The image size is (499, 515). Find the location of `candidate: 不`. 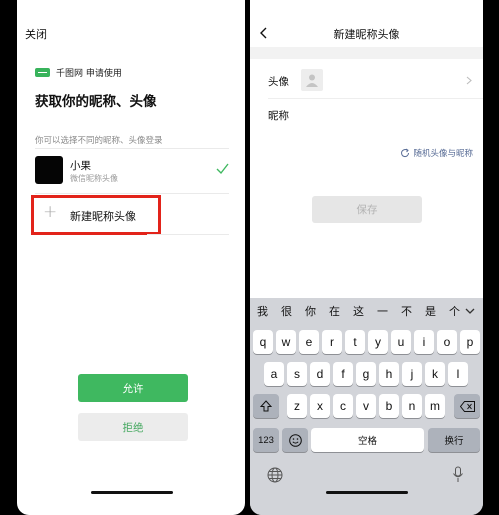

candidate: 不 is located at coordinates (413, 311).